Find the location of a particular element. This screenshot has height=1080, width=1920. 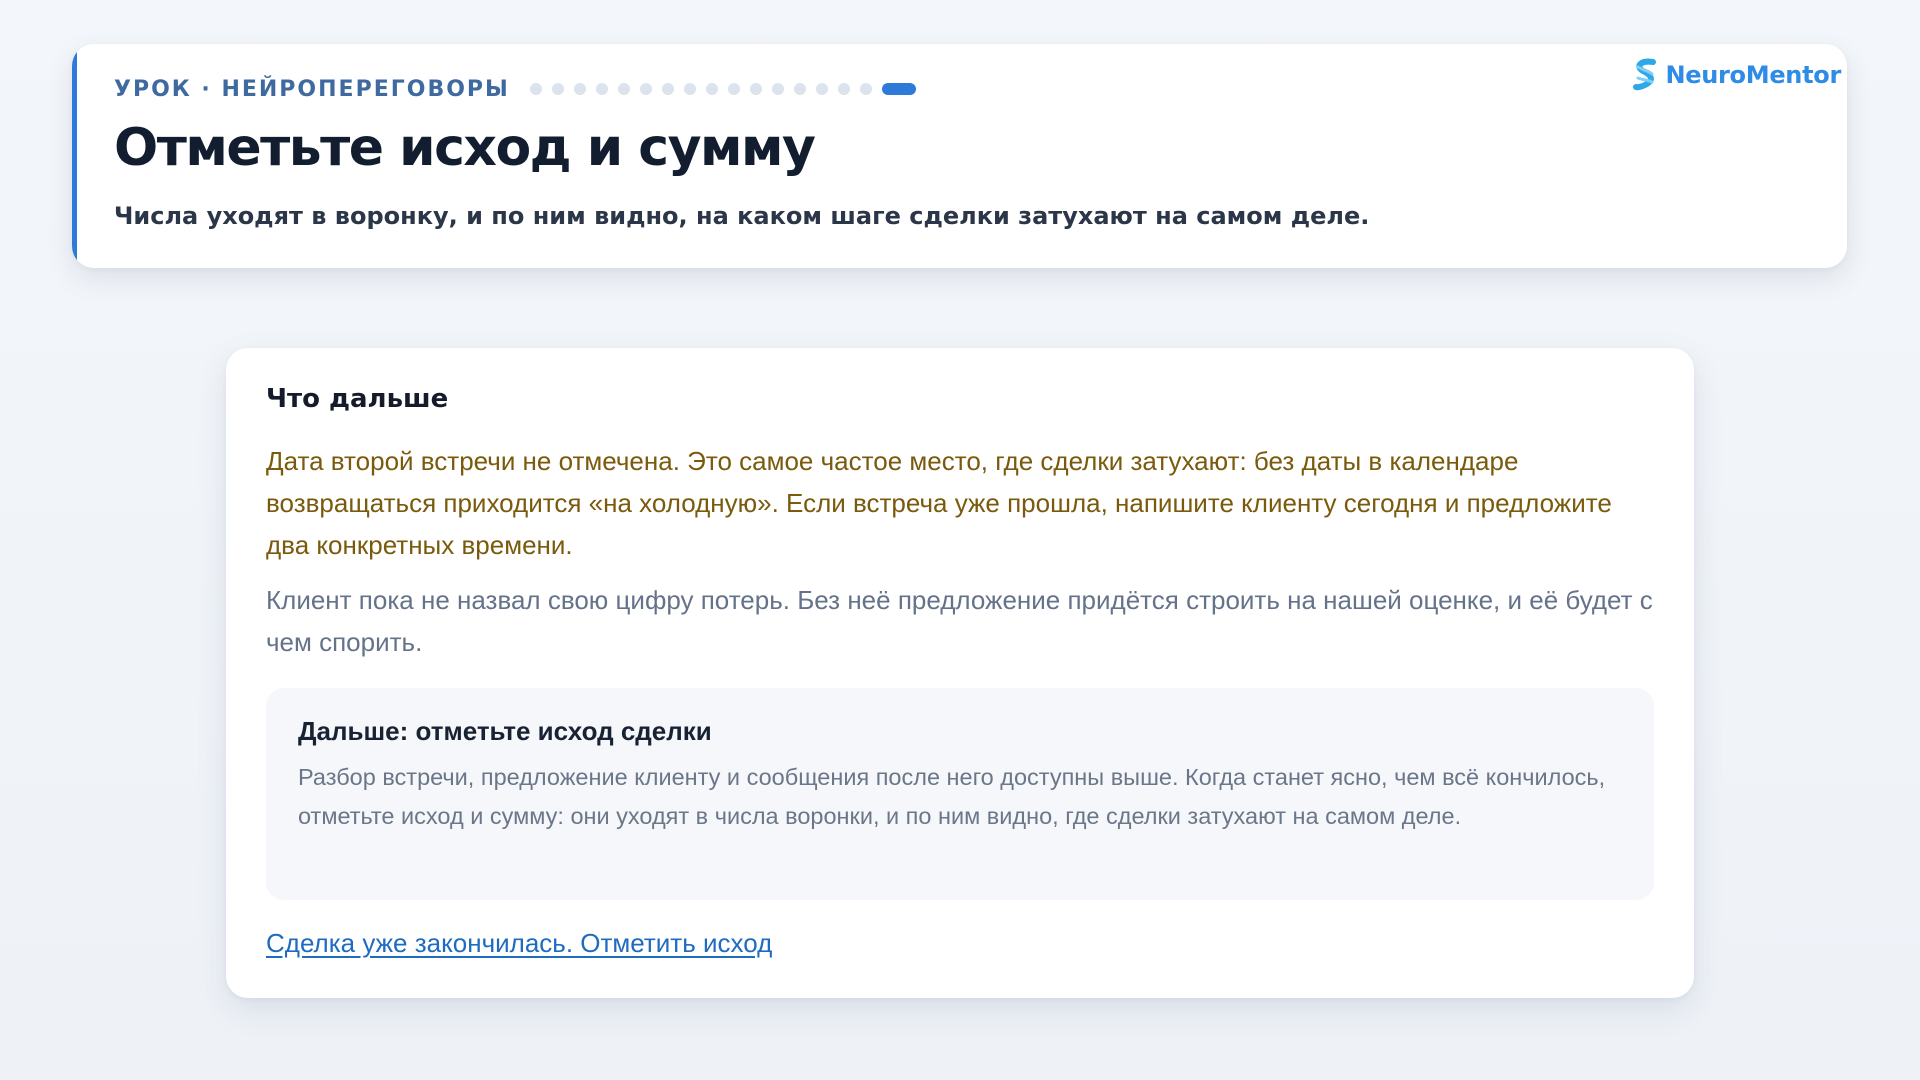

brand-name: NeuroMentor is located at coordinates (1753, 75).